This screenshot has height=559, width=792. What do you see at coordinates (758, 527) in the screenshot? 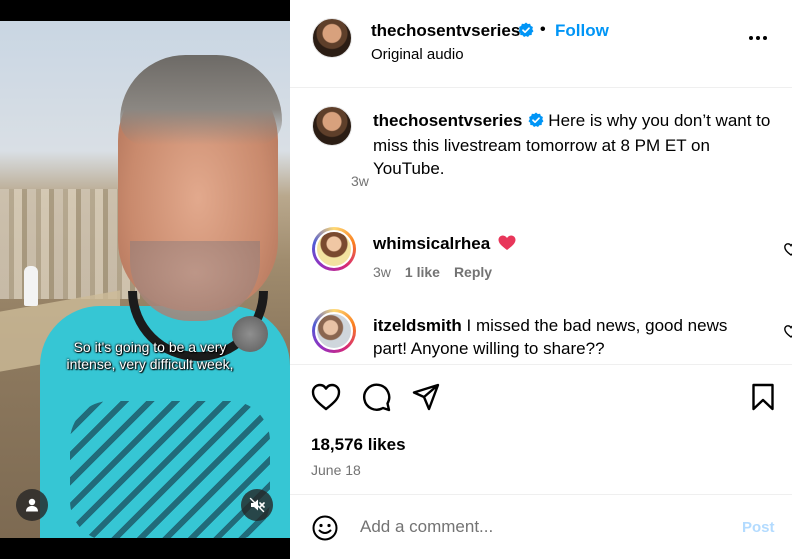
I see `post-button: Post` at bounding box center [758, 527].